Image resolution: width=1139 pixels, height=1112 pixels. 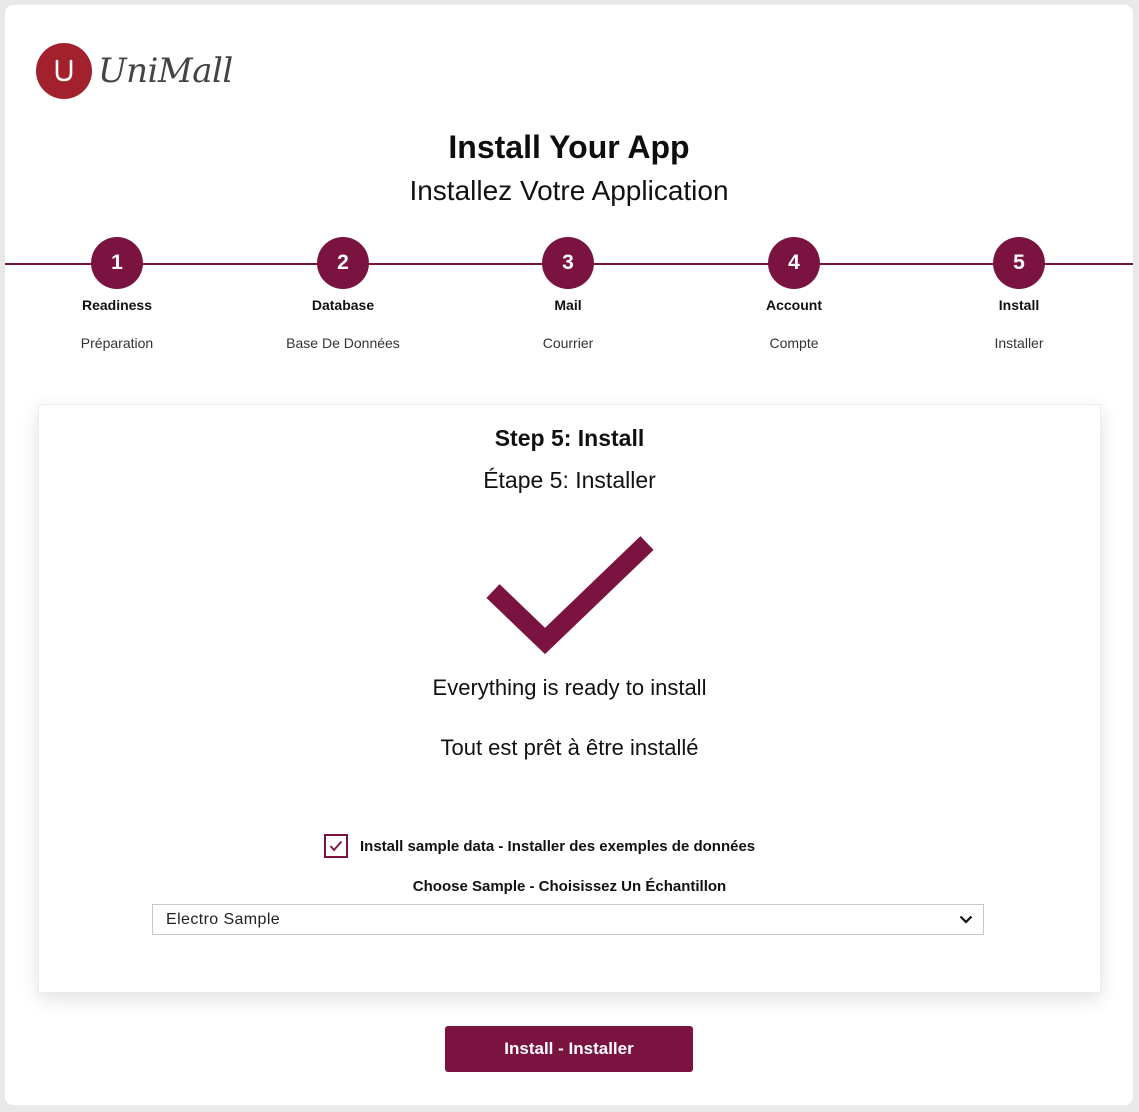 I want to click on step-mail: 3 Mail Courrier, so click(x=568, y=294).